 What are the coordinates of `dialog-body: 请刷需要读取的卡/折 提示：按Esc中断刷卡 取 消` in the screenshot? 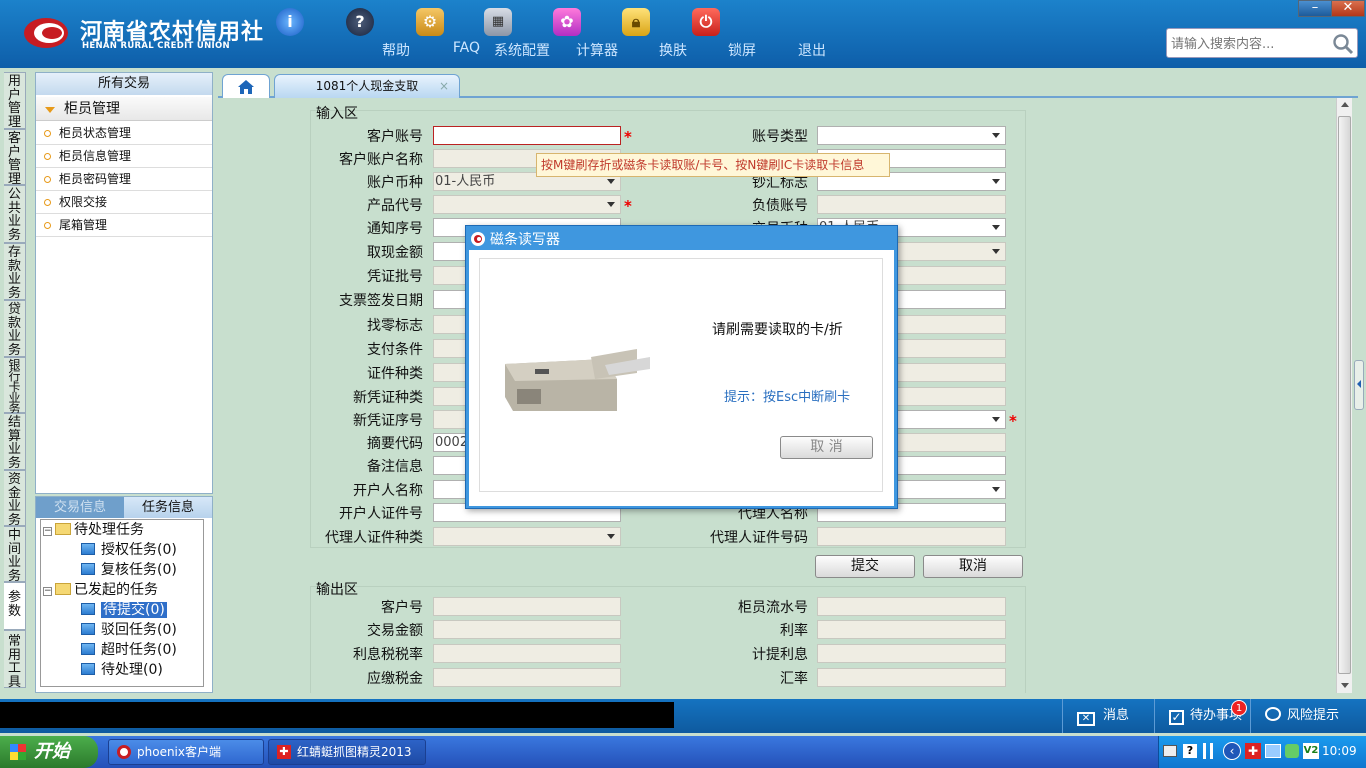 It's located at (681, 378).